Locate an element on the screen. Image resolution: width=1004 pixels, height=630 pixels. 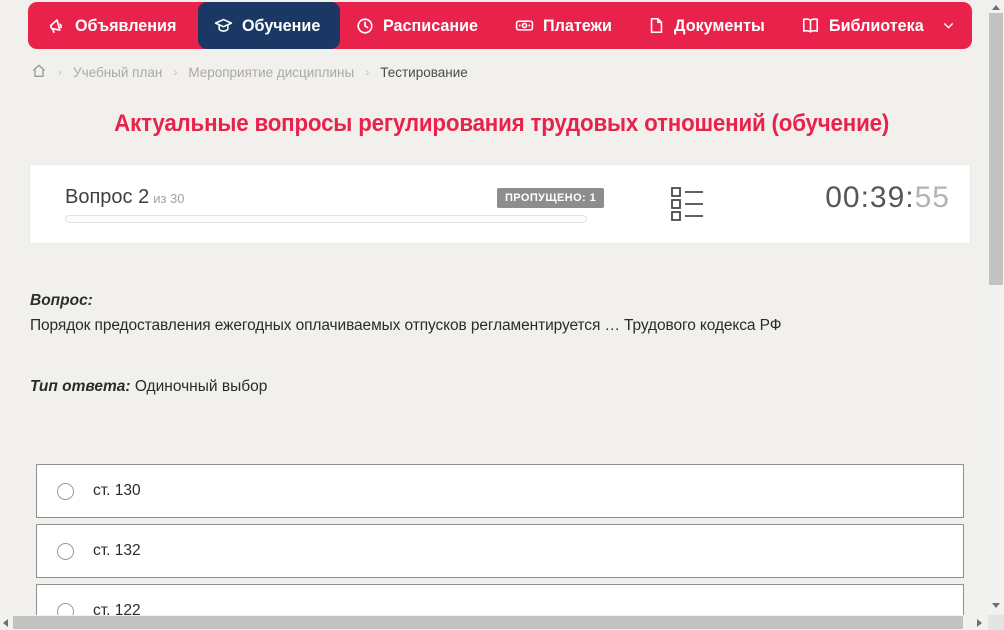
skipped-badge: ПРОПУЩЕНО: 1 is located at coordinates (551, 198).